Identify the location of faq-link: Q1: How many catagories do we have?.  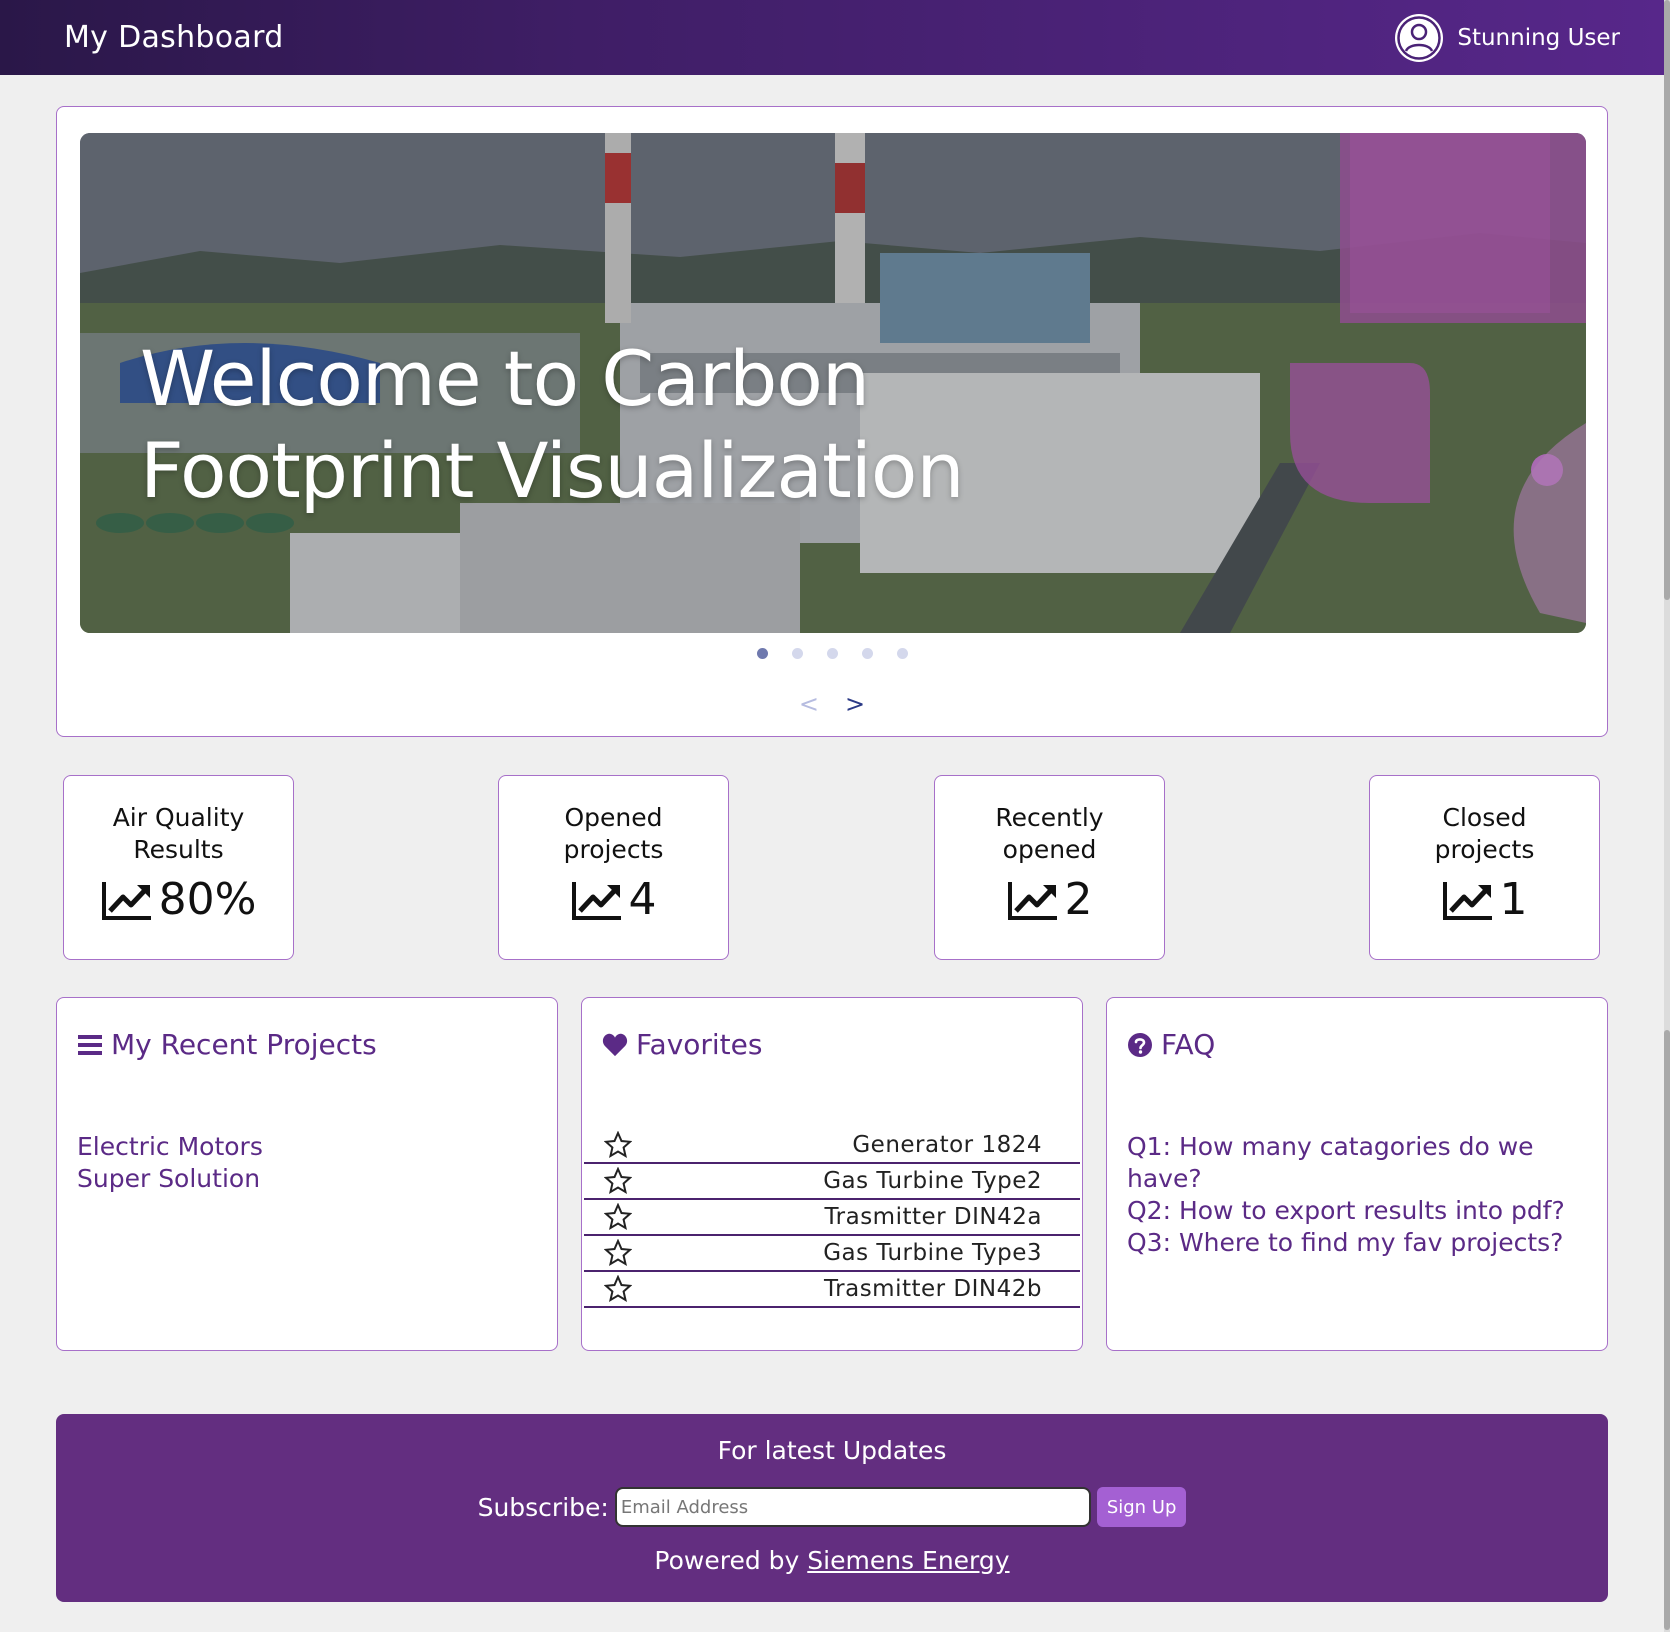
(1357, 1163).